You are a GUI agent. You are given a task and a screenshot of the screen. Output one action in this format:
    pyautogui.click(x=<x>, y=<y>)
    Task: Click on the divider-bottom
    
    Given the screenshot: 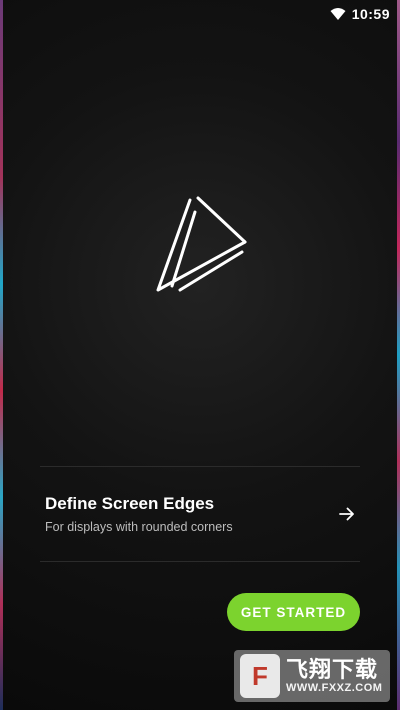 What is the action you would take?
    pyautogui.click(x=200, y=561)
    